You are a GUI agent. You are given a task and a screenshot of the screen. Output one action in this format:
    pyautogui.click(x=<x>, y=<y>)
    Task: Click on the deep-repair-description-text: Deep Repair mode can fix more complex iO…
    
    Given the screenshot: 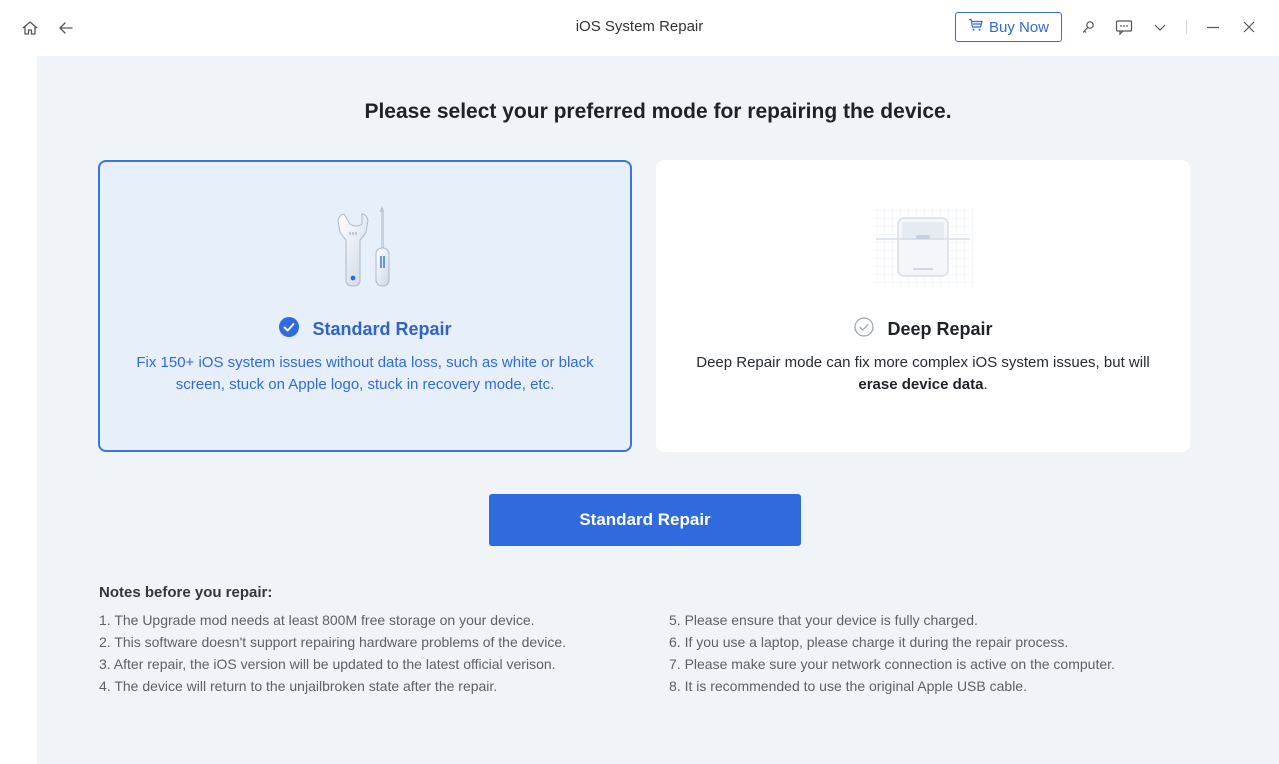 What is the action you would take?
    pyautogui.click(x=923, y=362)
    